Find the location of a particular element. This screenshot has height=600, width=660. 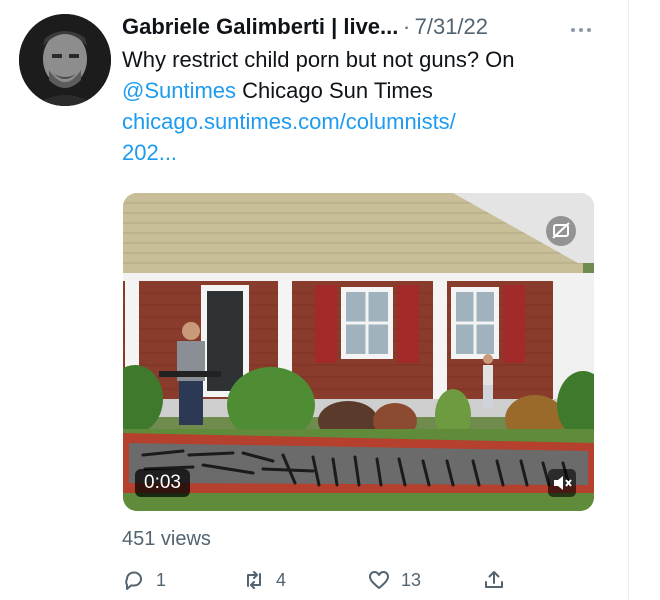

retweet-button: 4 is located at coordinates (264, 580).